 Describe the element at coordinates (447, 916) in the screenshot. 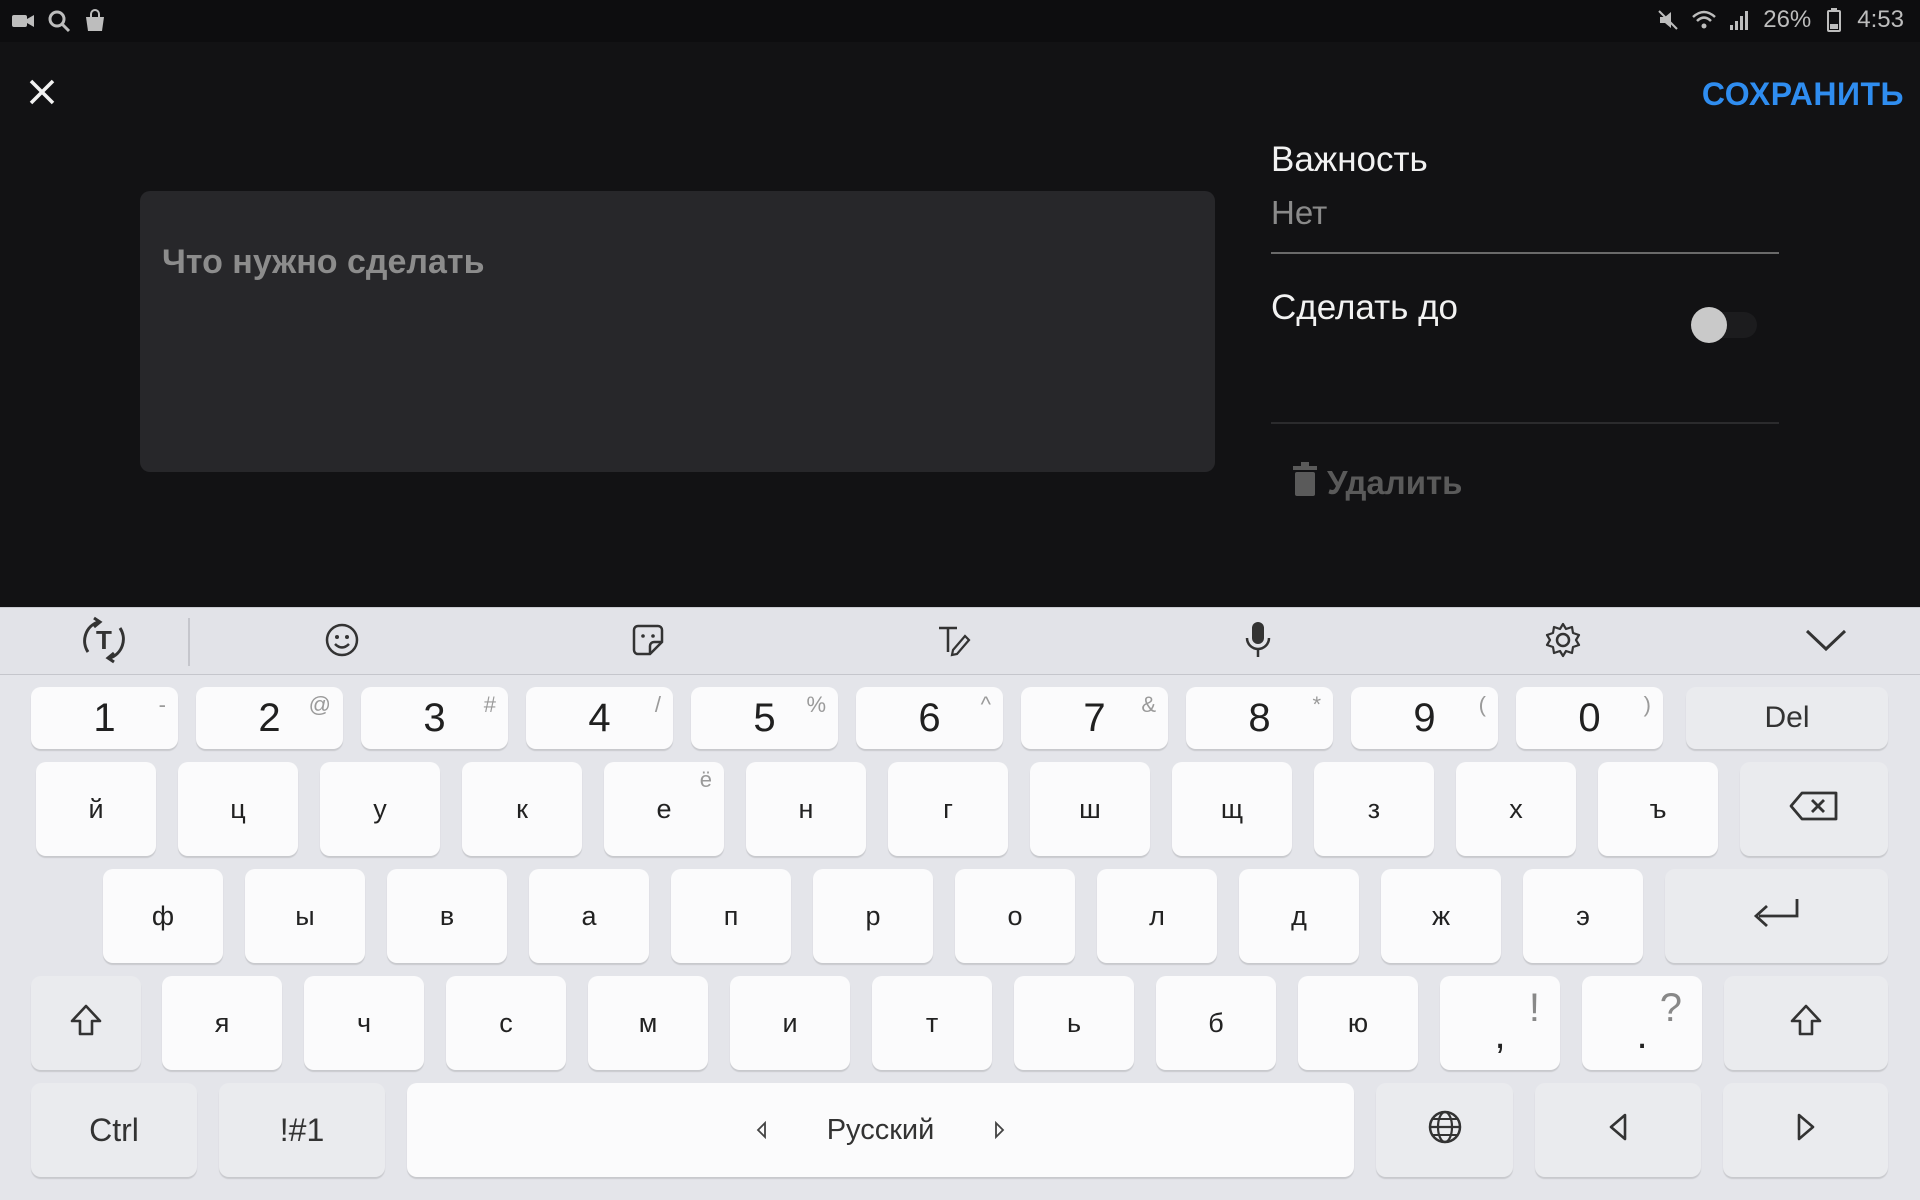

I see `key-в: в` at that location.